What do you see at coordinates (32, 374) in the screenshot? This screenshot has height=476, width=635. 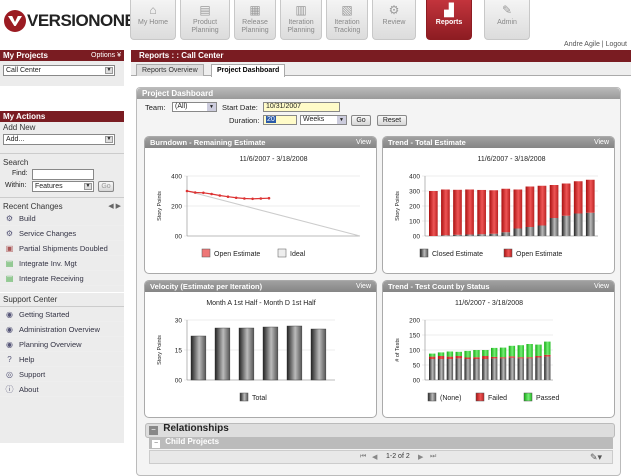 I see `support-item-label: Support` at bounding box center [32, 374].